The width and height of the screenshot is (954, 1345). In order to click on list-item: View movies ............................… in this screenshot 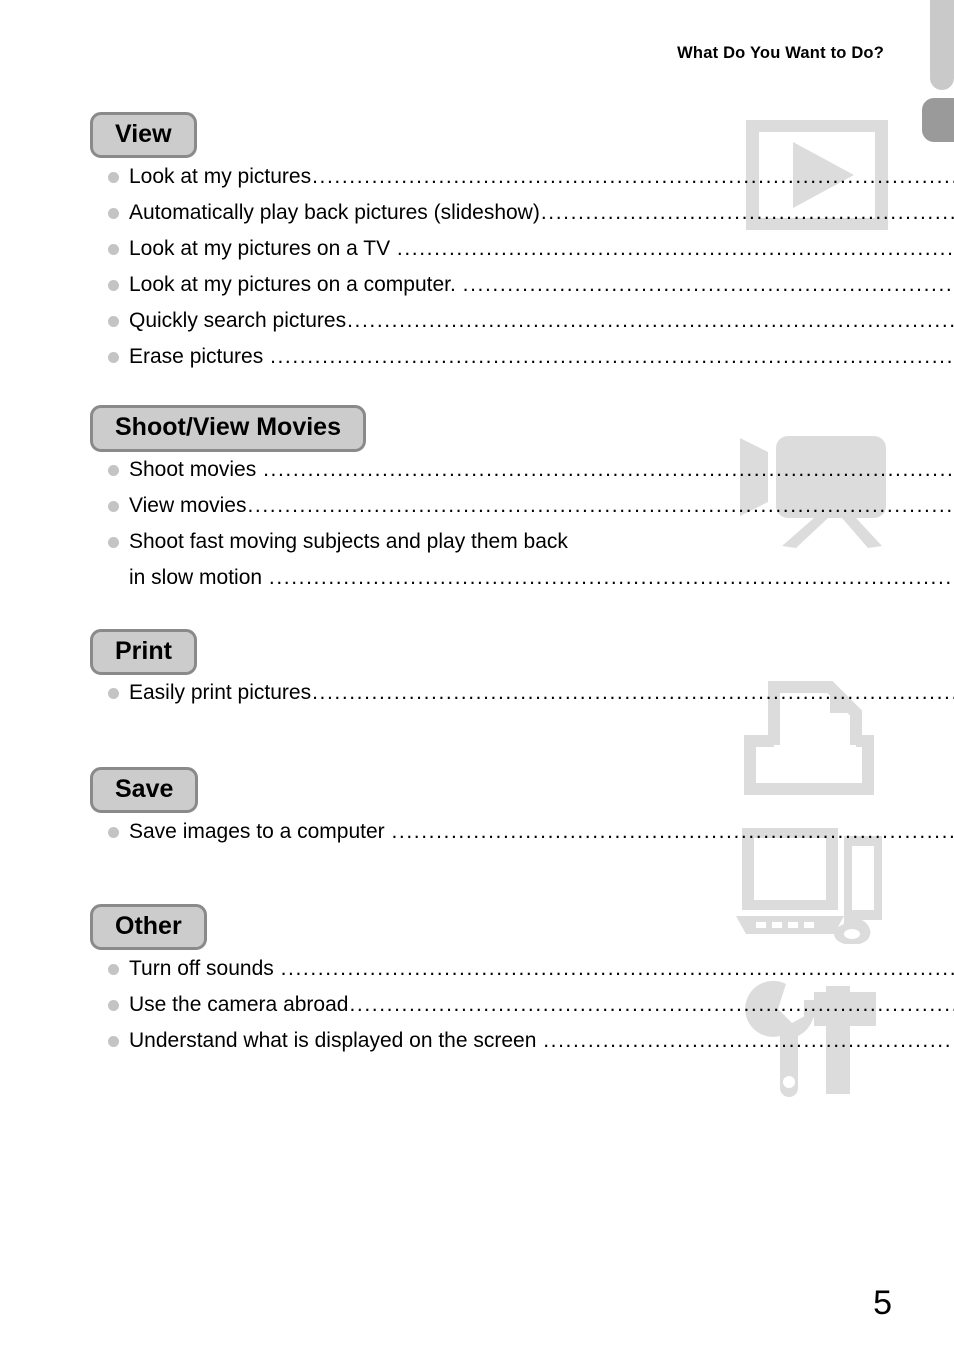, I will do `click(522, 506)`.